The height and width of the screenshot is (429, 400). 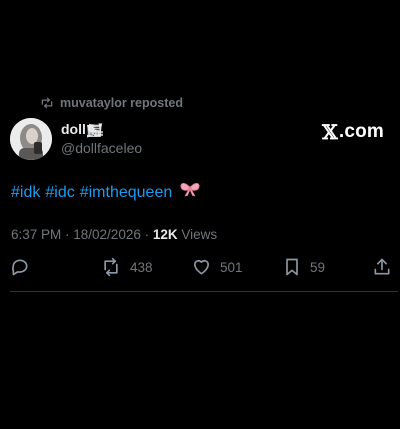 I want to click on divider, so click(x=204, y=291).